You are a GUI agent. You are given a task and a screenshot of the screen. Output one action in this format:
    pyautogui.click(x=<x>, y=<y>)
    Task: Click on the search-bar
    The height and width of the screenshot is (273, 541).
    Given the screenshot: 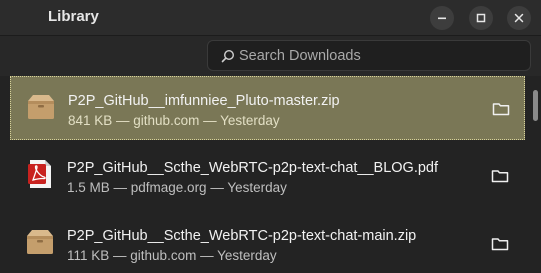 What is the action you would take?
    pyautogui.click(x=270, y=56)
    